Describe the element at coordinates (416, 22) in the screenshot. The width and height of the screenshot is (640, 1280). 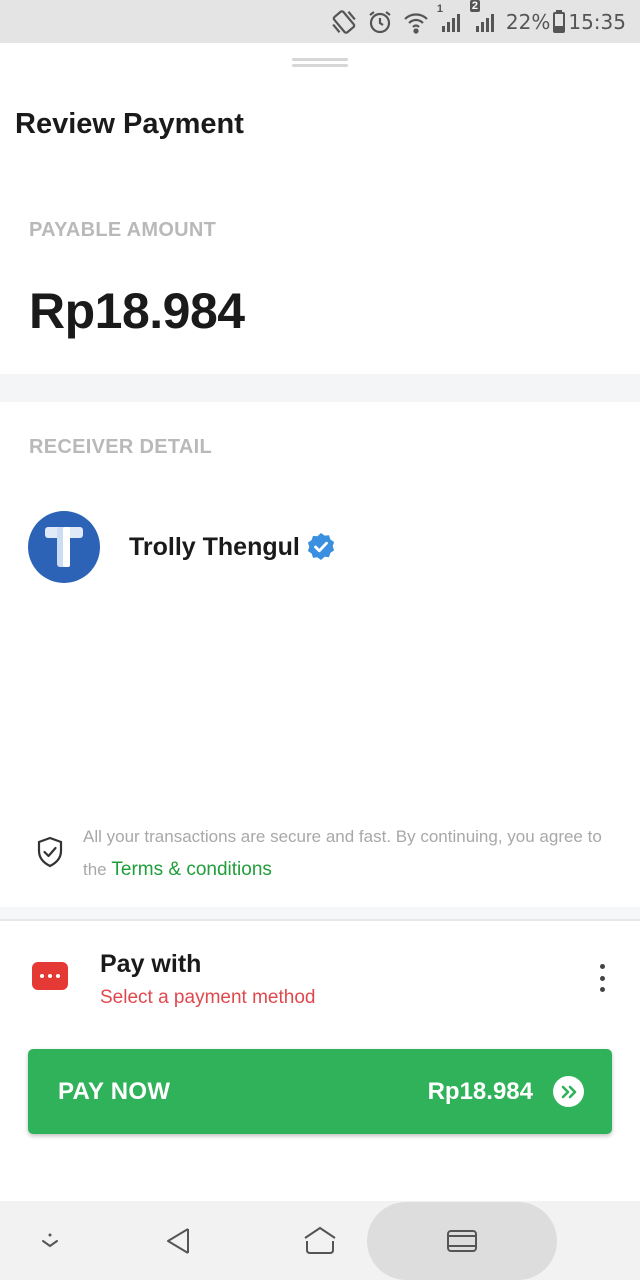
I see `wifi-icon` at that location.